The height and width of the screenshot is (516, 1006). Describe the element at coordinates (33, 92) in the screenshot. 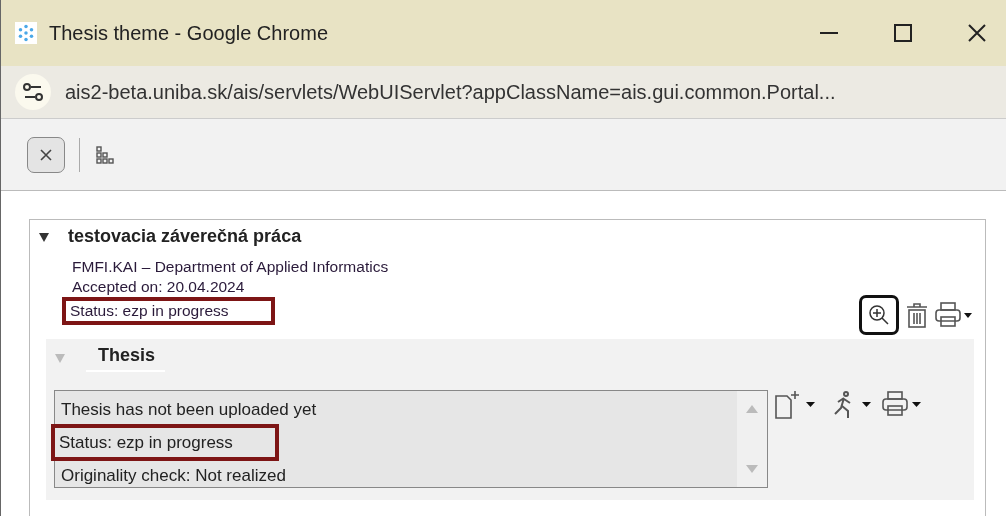

I see `site-settings-icon` at that location.